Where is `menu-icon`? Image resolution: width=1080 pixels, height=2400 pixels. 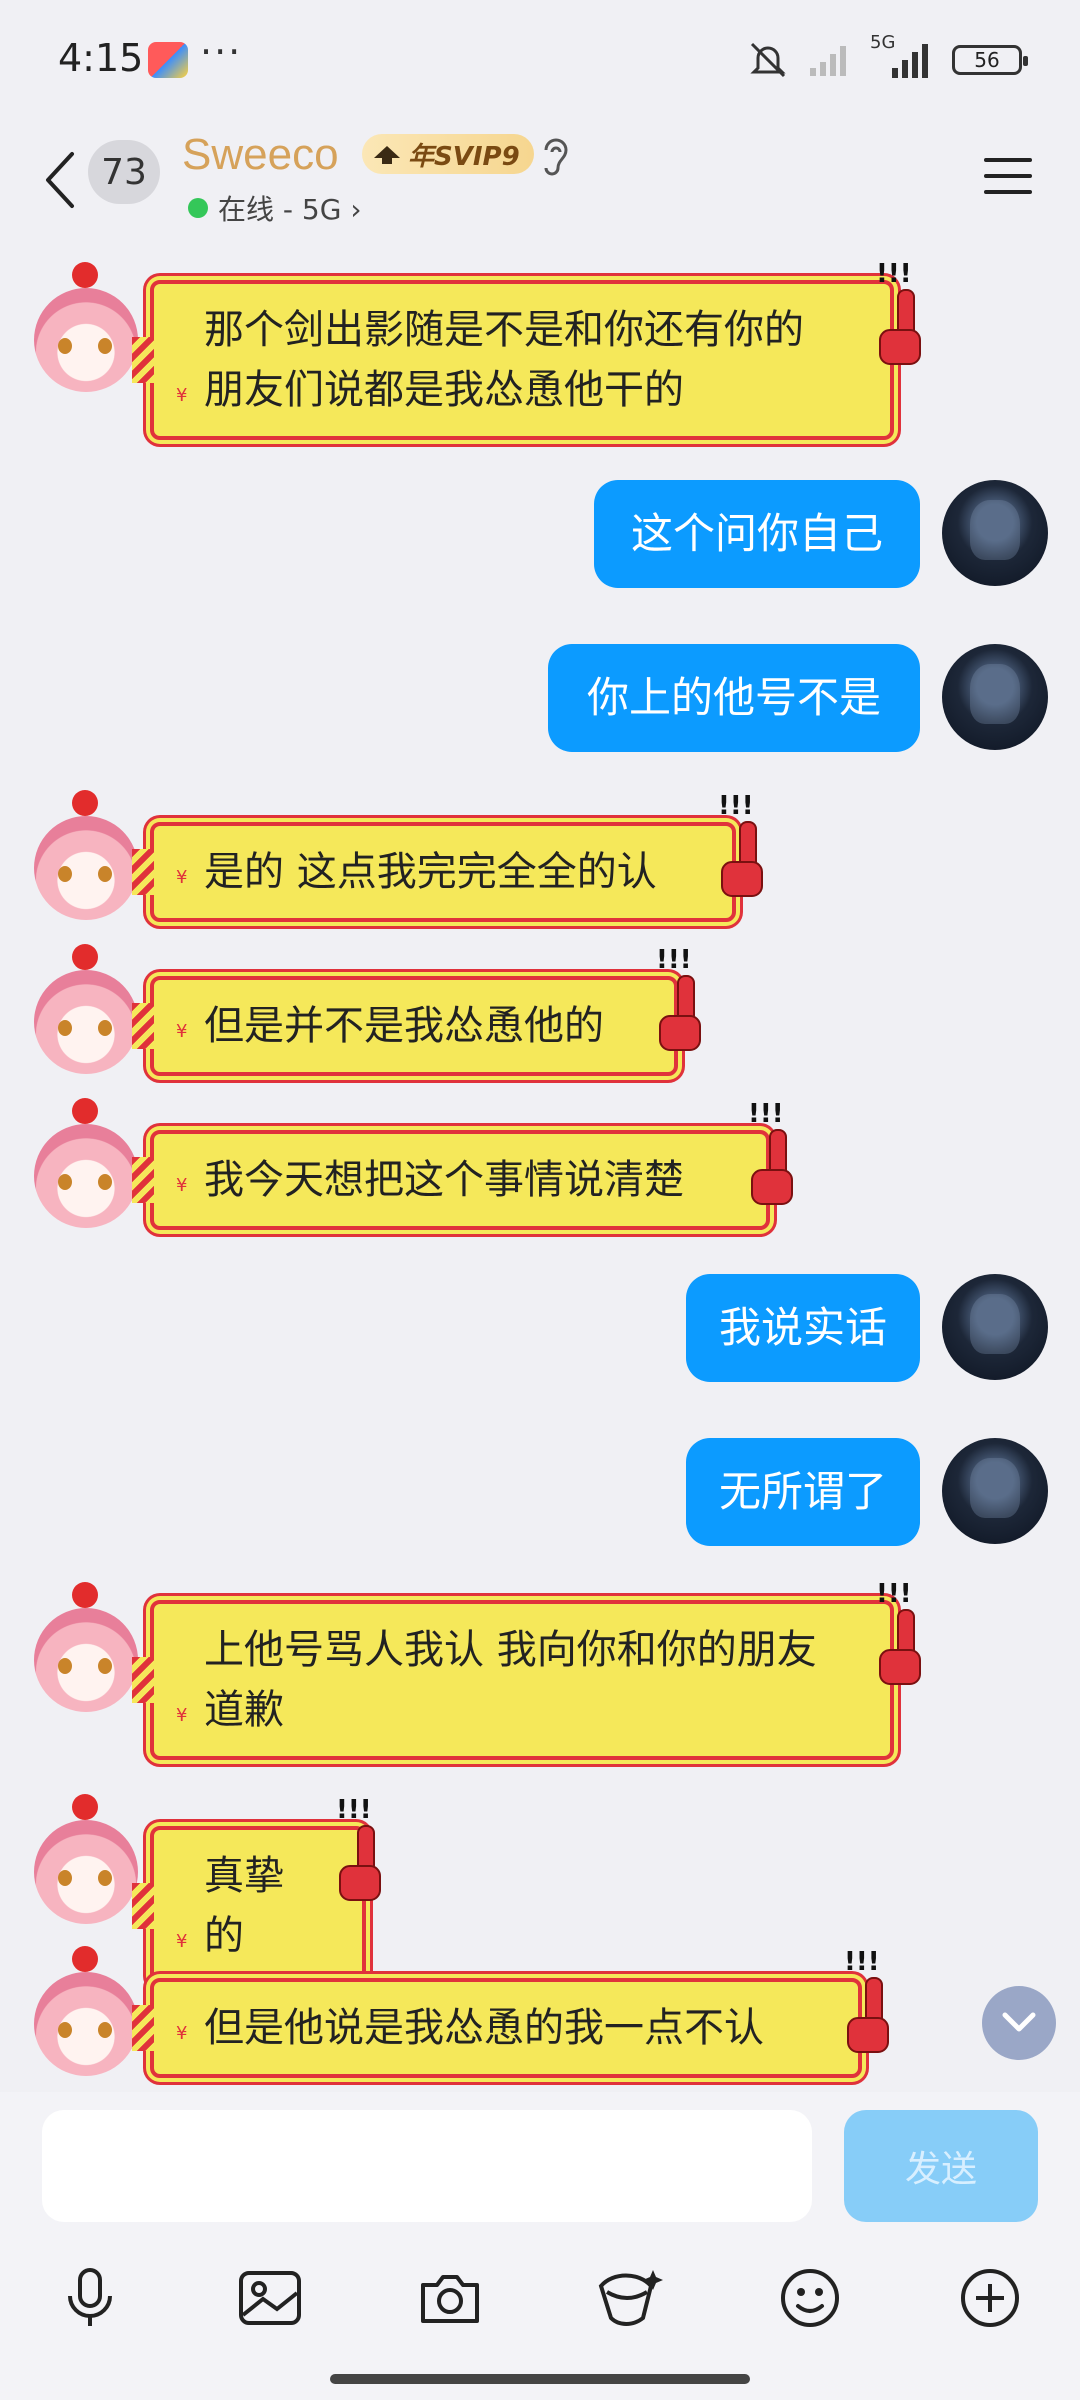
menu-icon is located at coordinates (1008, 176).